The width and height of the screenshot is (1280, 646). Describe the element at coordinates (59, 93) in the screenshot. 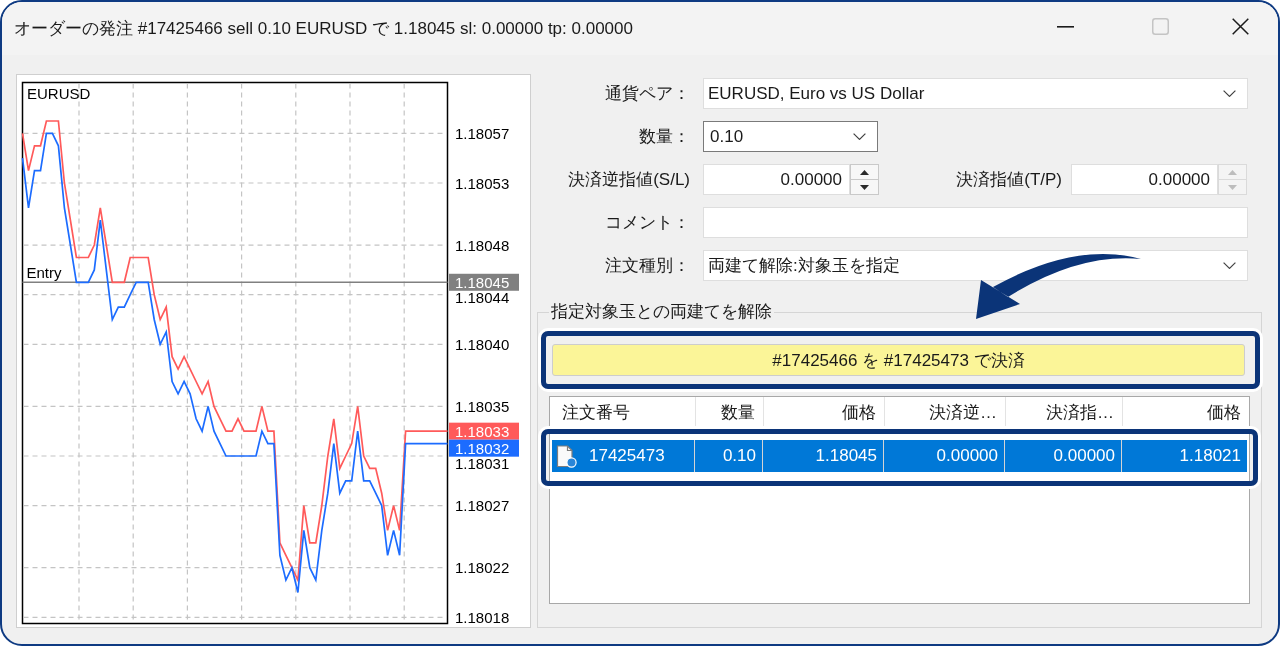

I see `chart-title: EURUSD` at that location.